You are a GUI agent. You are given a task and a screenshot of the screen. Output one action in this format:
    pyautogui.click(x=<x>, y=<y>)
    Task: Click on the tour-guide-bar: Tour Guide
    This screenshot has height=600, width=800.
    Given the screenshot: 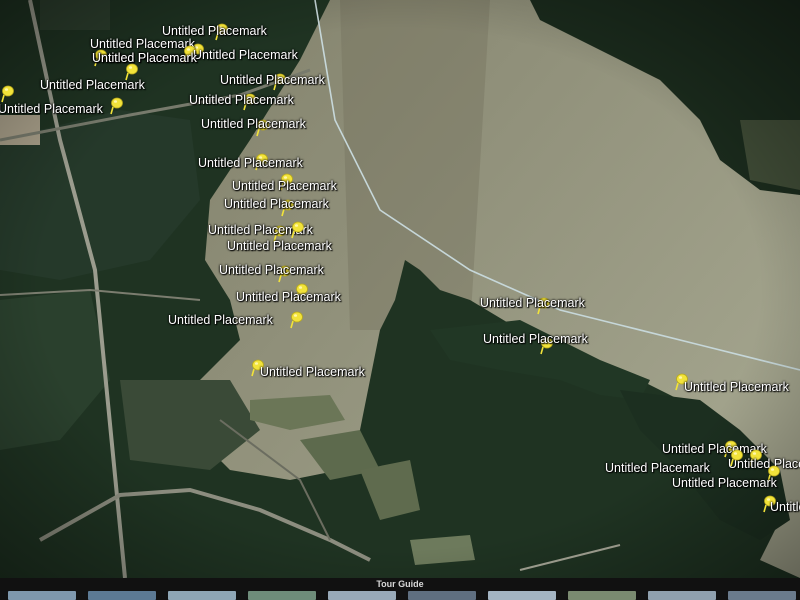 What is the action you would take?
    pyautogui.click(x=400, y=589)
    